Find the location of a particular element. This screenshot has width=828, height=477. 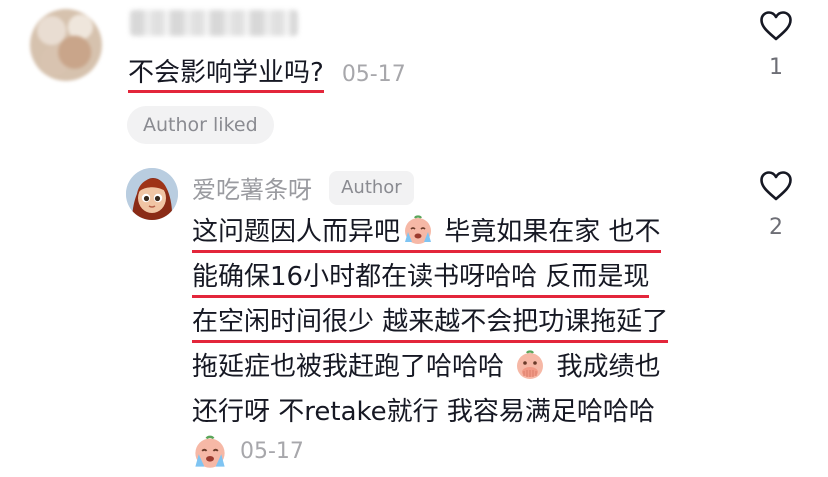

comment-text: 不会影响学业吗? is located at coordinates (226, 75).